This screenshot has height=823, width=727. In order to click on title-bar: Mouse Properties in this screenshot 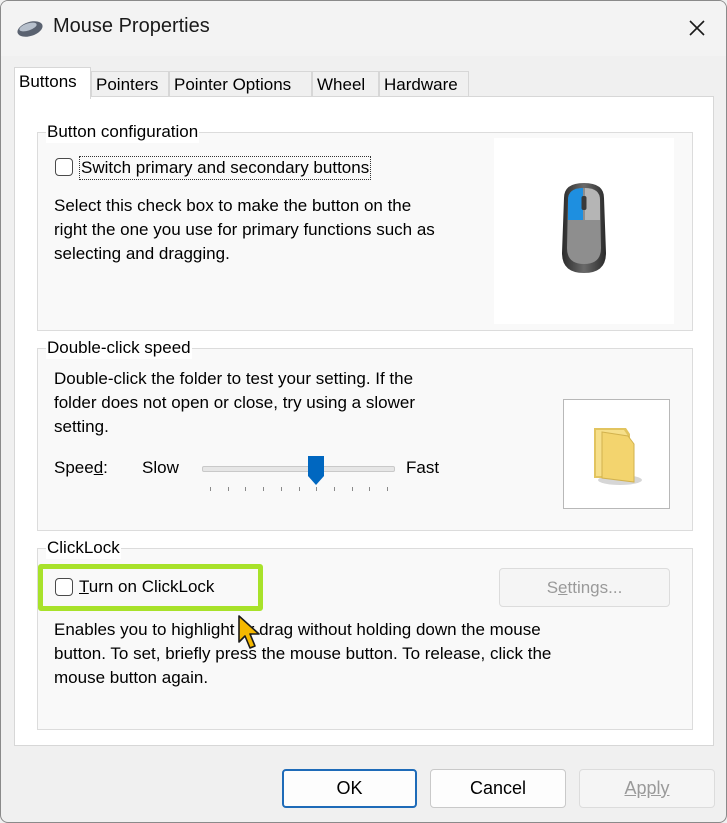, I will do `click(363, 28)`.